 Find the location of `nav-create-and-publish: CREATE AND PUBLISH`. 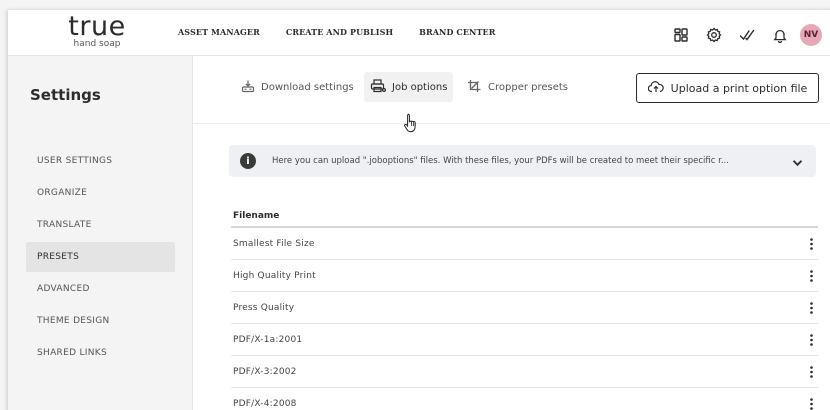

nav-create-and-publish: CREATE AND PUBLISH is located at coordinates (339, 32).